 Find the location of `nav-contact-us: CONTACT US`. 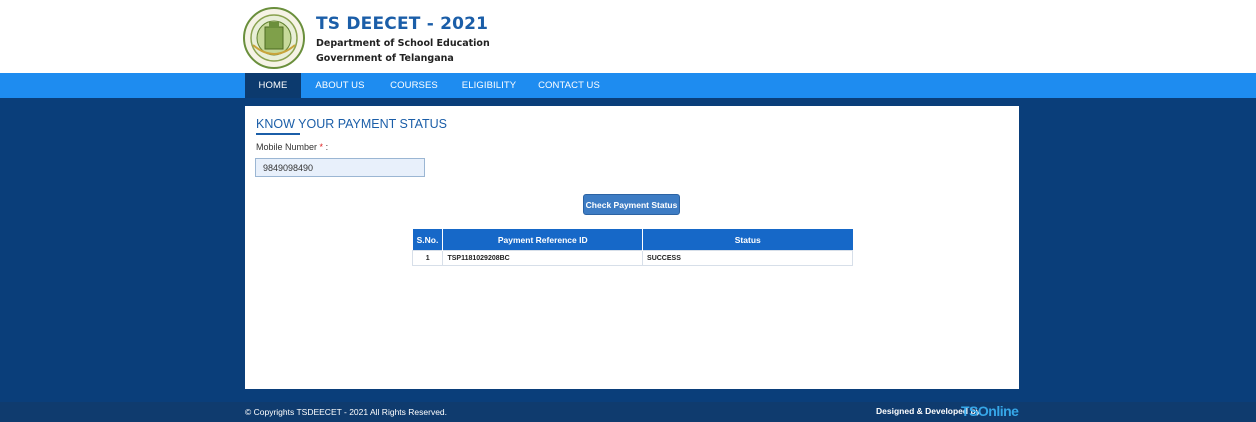

nav-contact-us: CONTACT US is located at coordinates (569, 85).